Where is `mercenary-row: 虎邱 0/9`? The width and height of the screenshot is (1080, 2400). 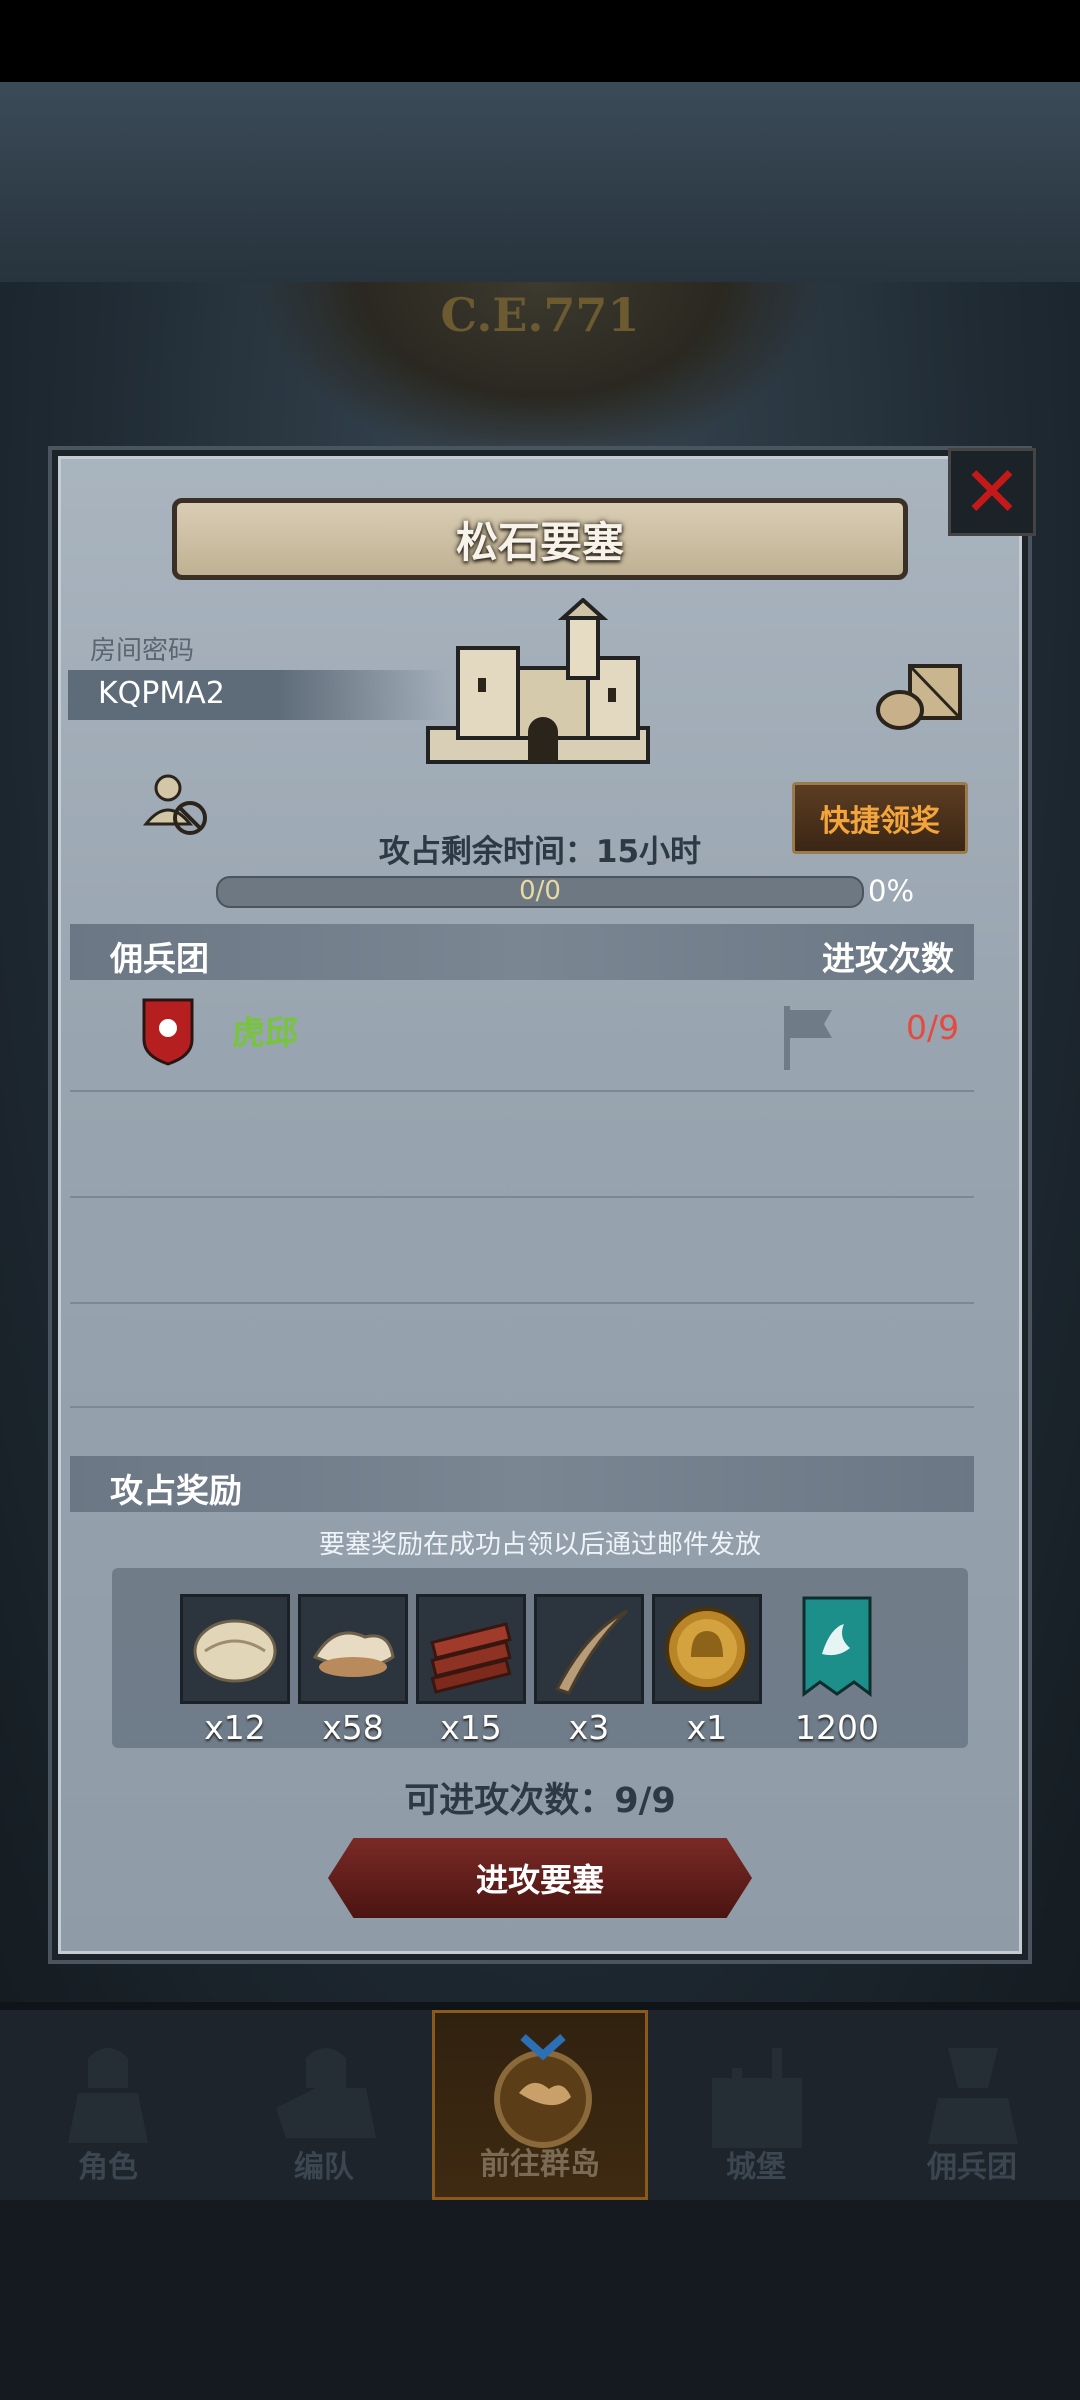
mercenary-row: 虎邱 0/9 is located at coordinates (522, 1038).